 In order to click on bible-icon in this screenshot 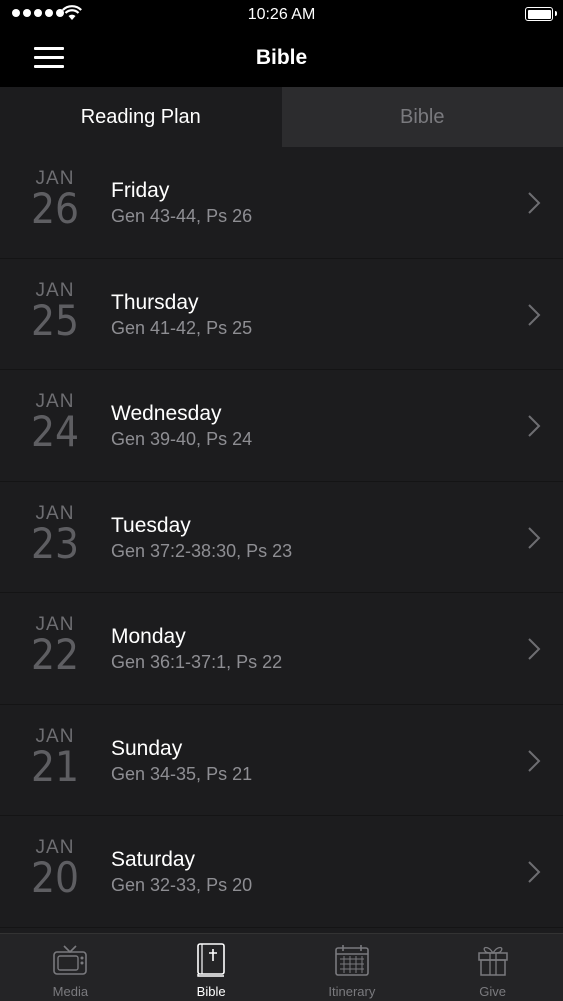, I will do `click(211, 960)`.